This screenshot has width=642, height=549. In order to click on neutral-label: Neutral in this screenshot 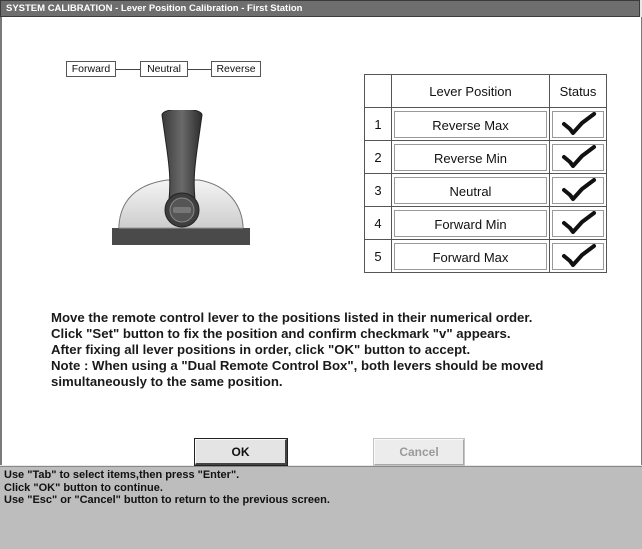, I will do `click(164, 69)`.